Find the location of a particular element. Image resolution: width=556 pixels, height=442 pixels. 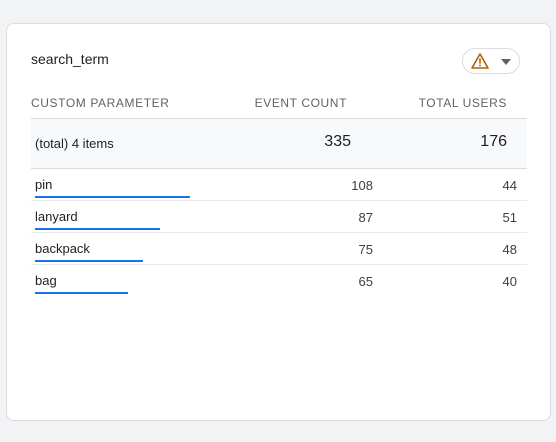

row-total-users: 44 is located at coordinates (509, 185).